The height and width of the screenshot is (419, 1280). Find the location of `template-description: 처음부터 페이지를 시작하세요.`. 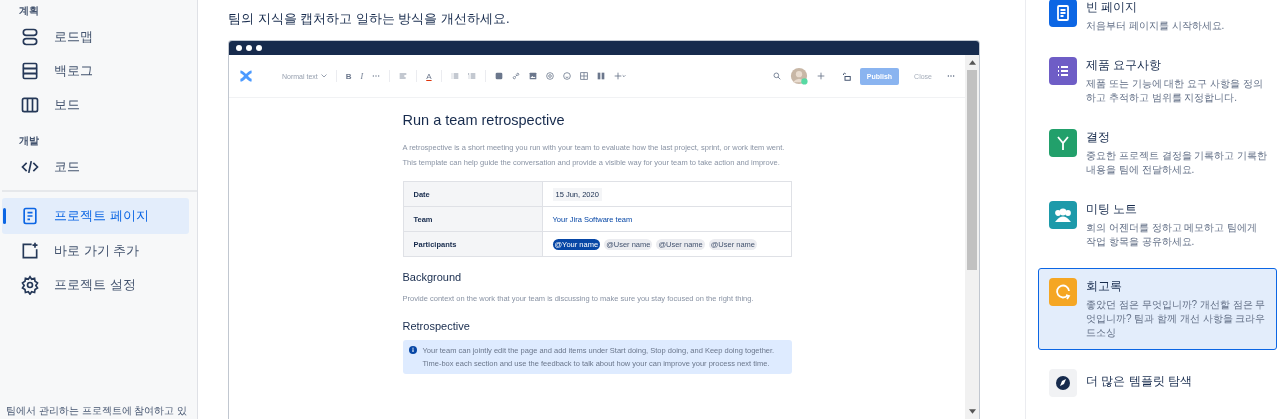

template-description: 처음부터 페이지를 시작하세요. is located at coordinates (1155, 26).